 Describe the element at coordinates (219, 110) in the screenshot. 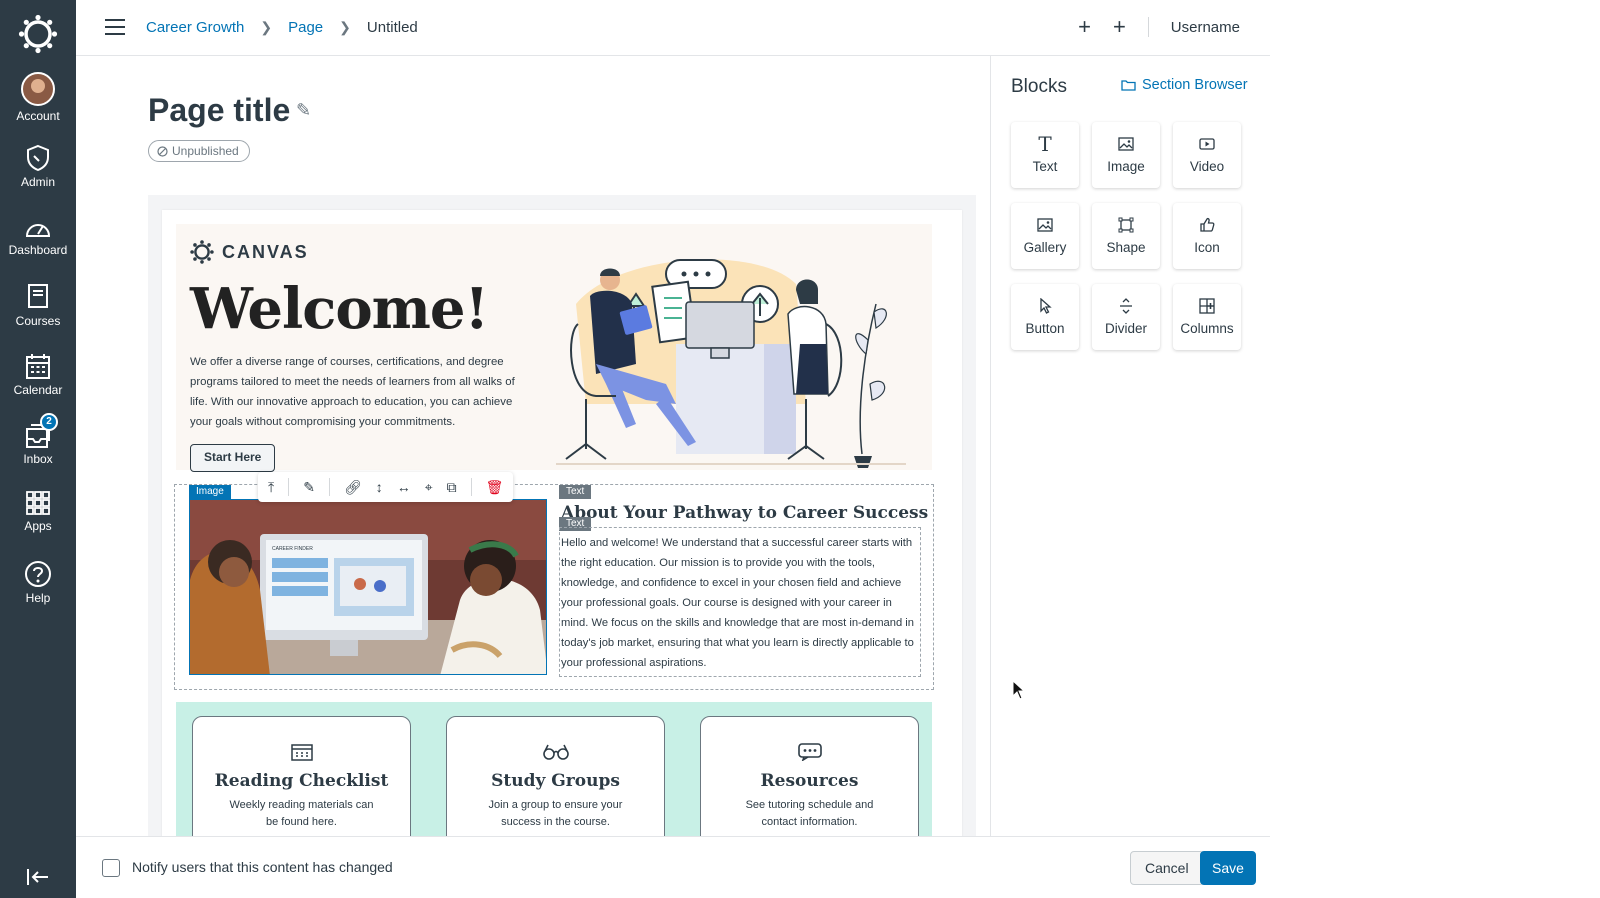

I see `page-title: Page title` at that location.